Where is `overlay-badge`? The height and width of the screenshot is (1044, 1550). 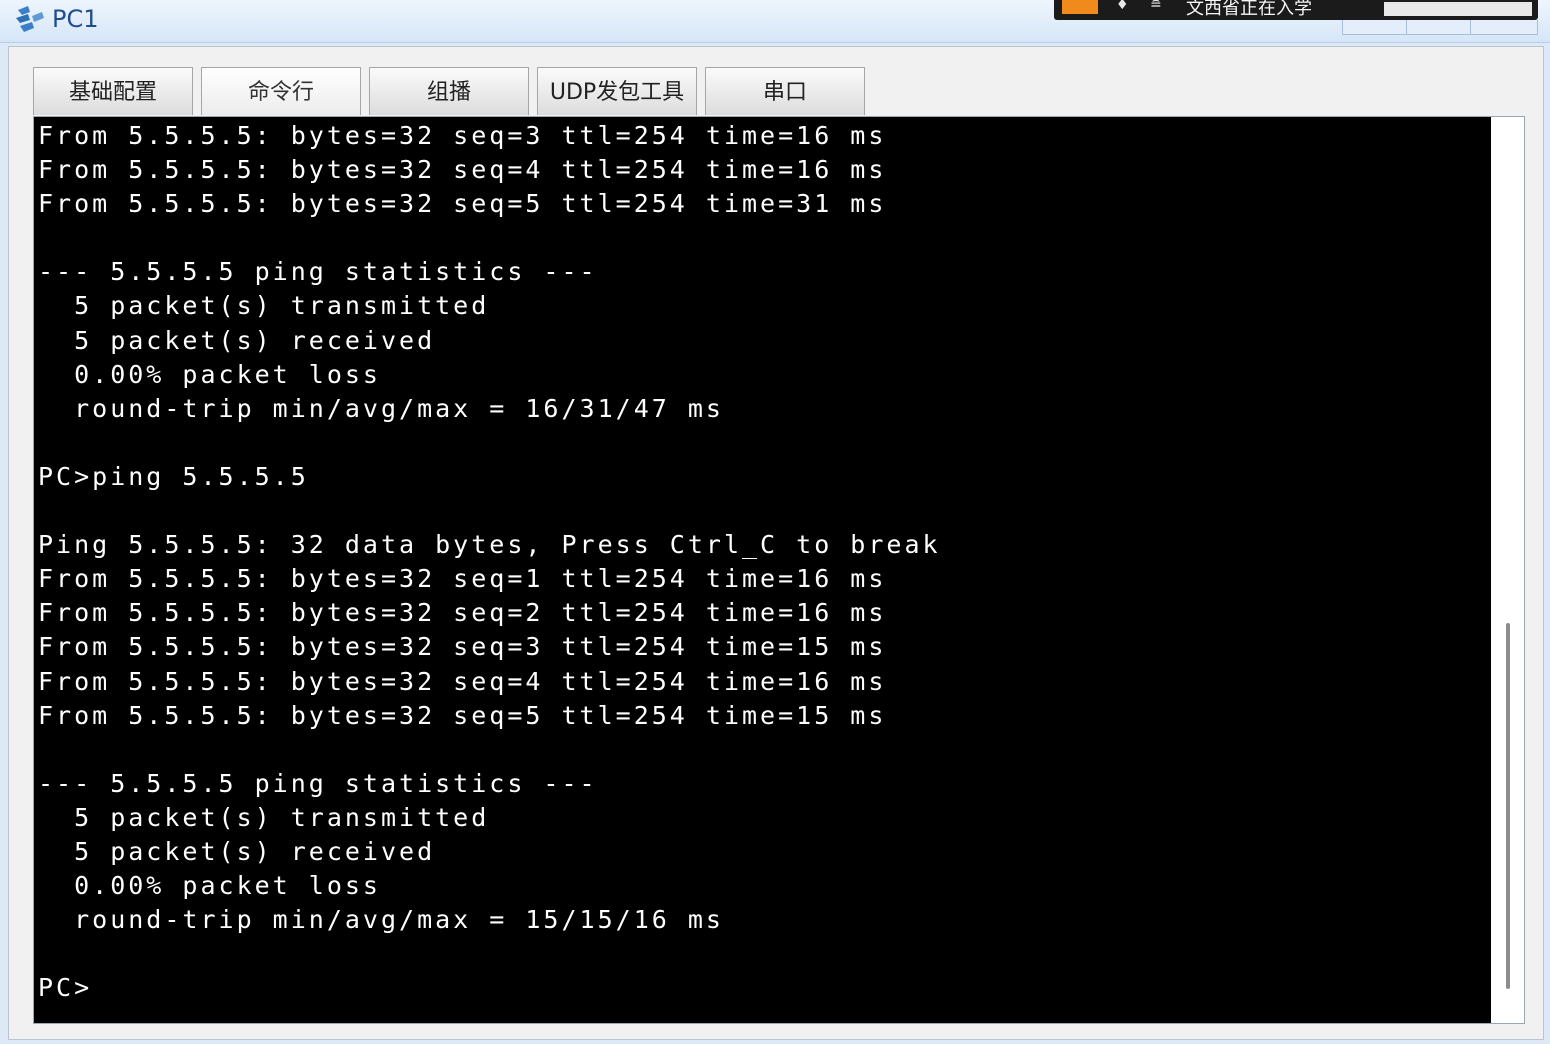
overlay-badge is located at coordinates (1080, 7).